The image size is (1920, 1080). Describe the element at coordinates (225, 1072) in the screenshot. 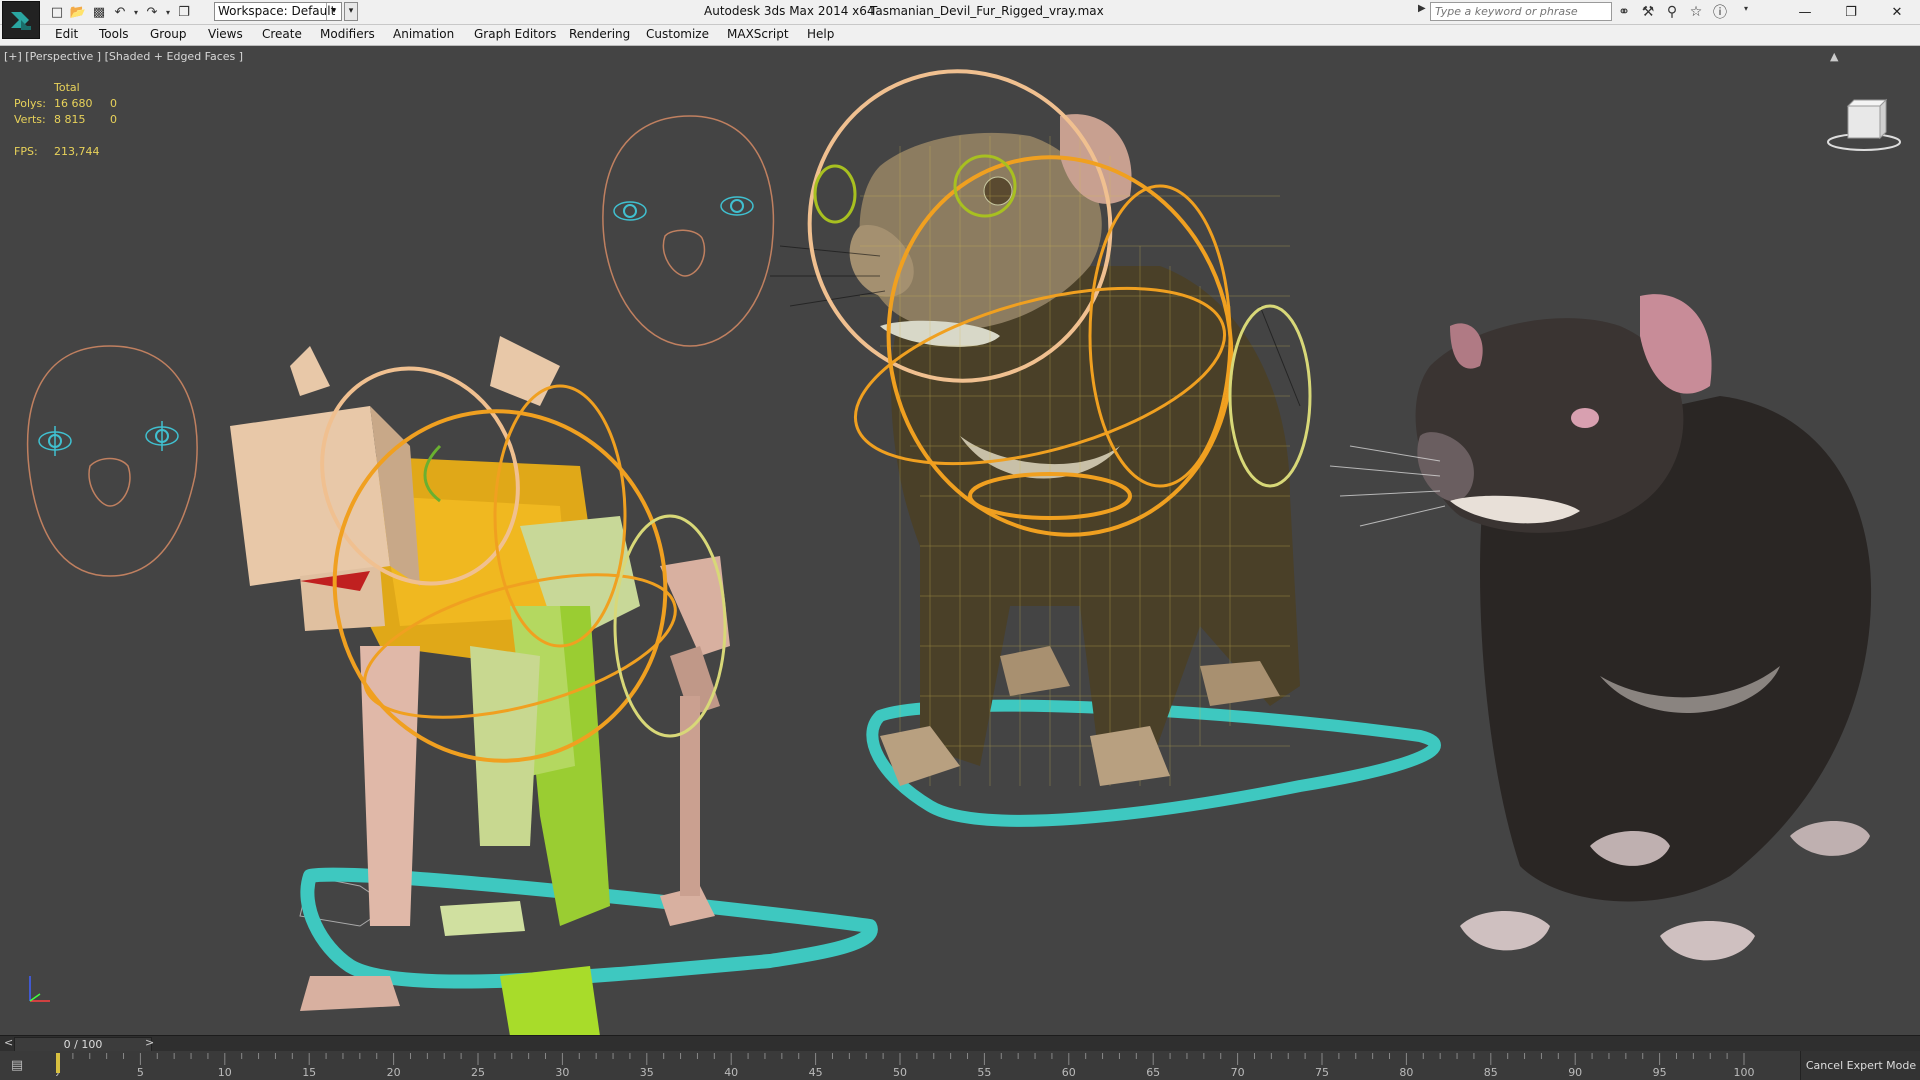

I see `frame-tick-label: 10` at that location.